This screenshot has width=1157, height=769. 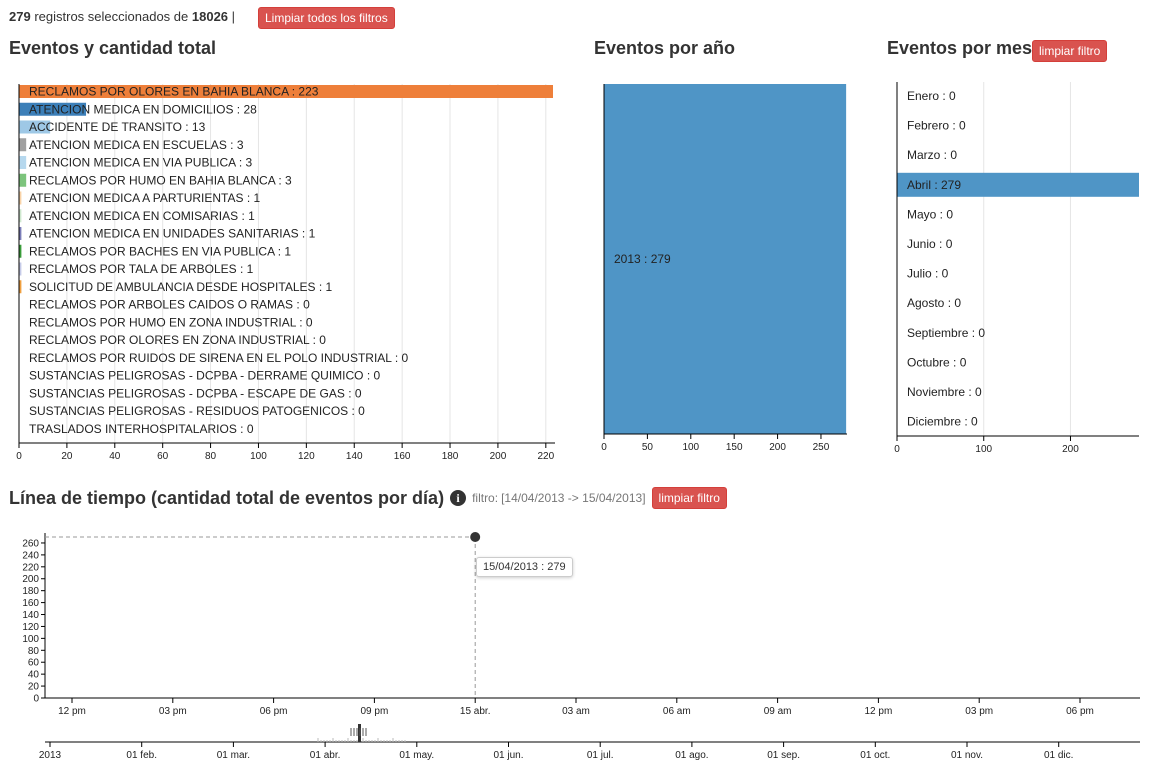 What do you see at coordinates (160, 180) in the screenshot?
I see `events-bar-label: RECLAMOS POR HUMO EN BAHIA BLANCA : 3` at bounding box center [160, 180].